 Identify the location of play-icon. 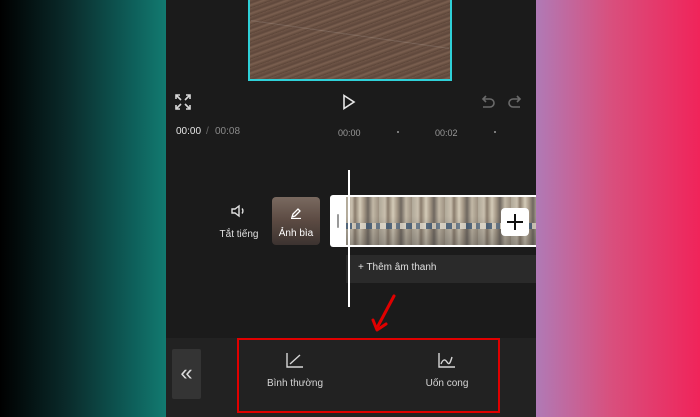
(349, 102).